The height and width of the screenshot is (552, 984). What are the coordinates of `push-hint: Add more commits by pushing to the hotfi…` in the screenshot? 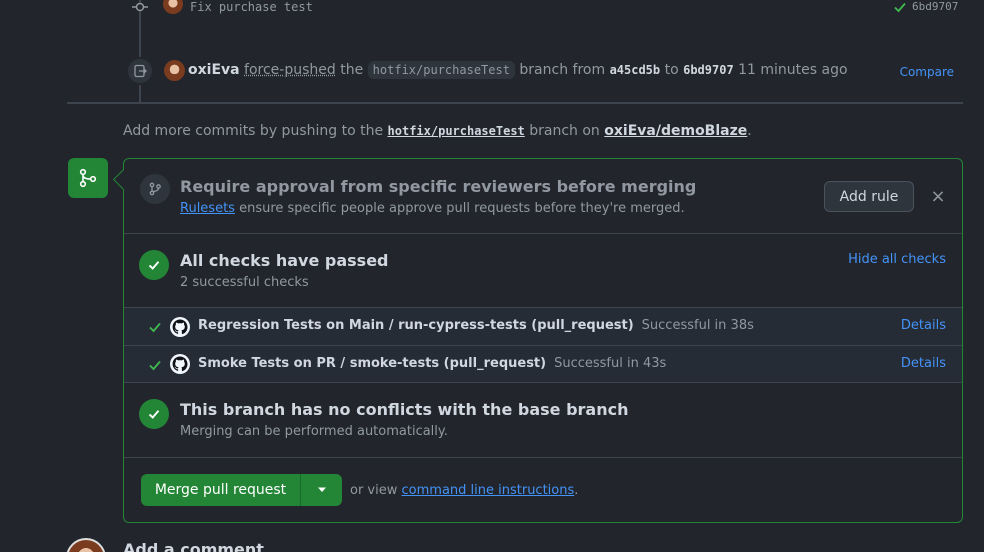 It's located at (437, 131).